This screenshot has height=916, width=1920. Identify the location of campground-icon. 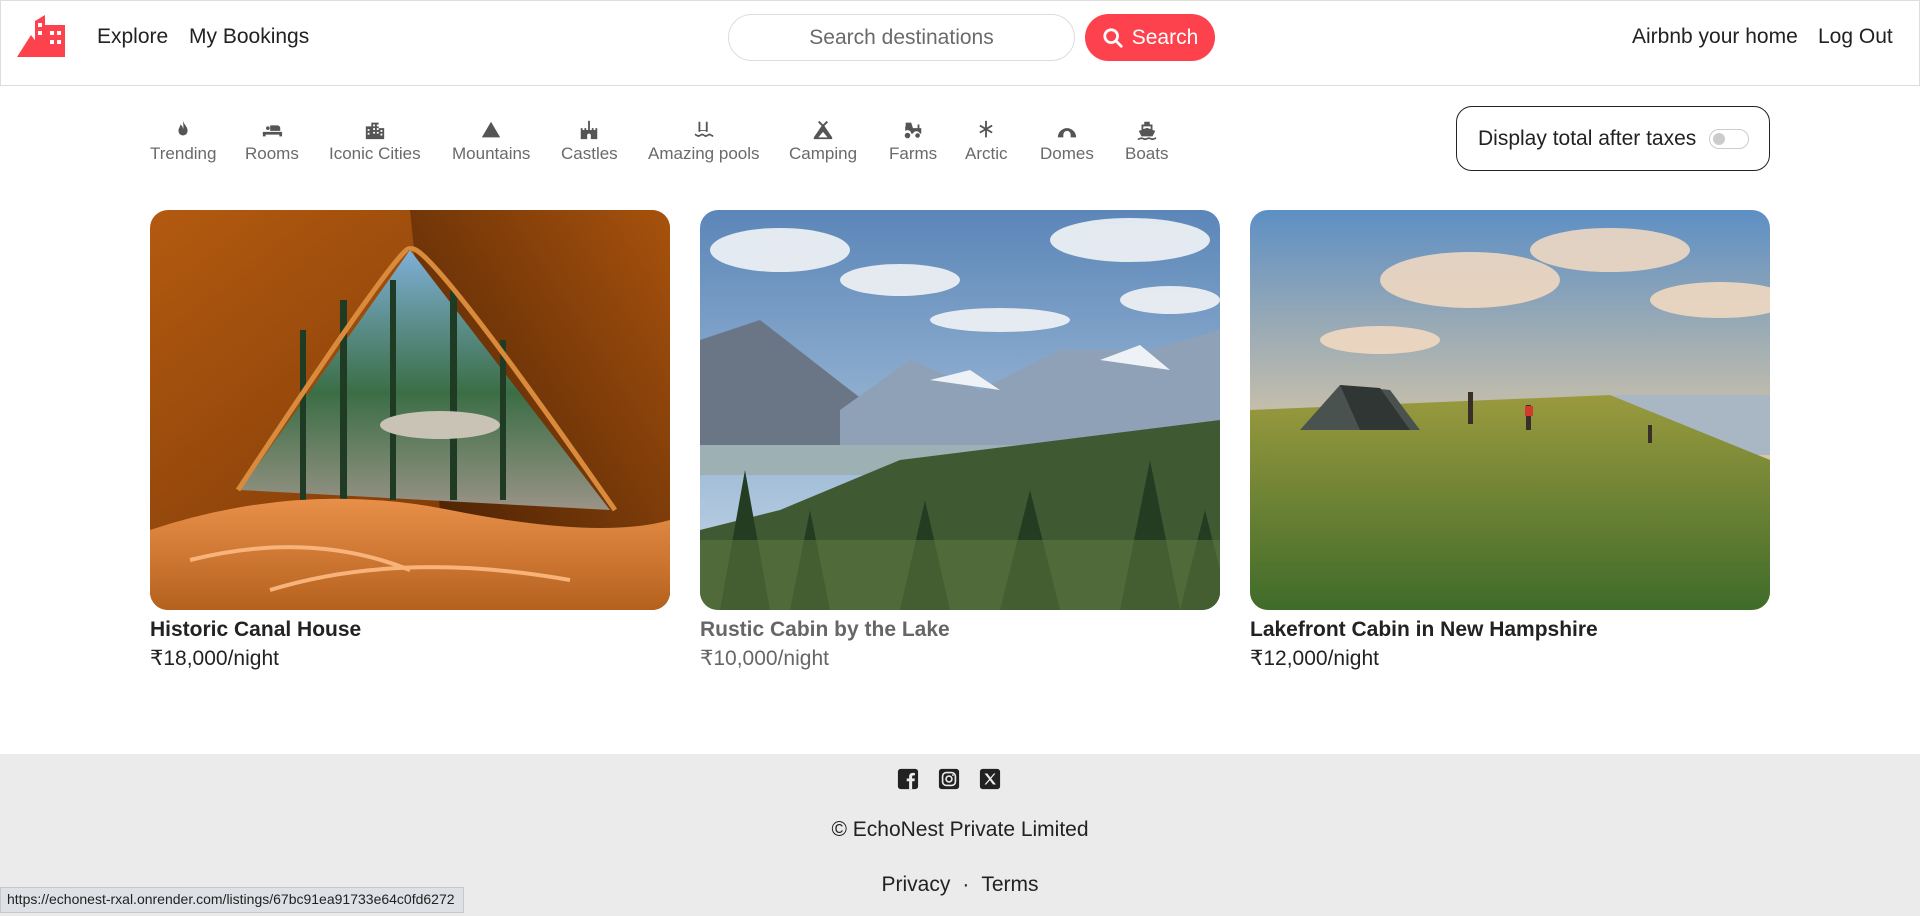
(823, 130).